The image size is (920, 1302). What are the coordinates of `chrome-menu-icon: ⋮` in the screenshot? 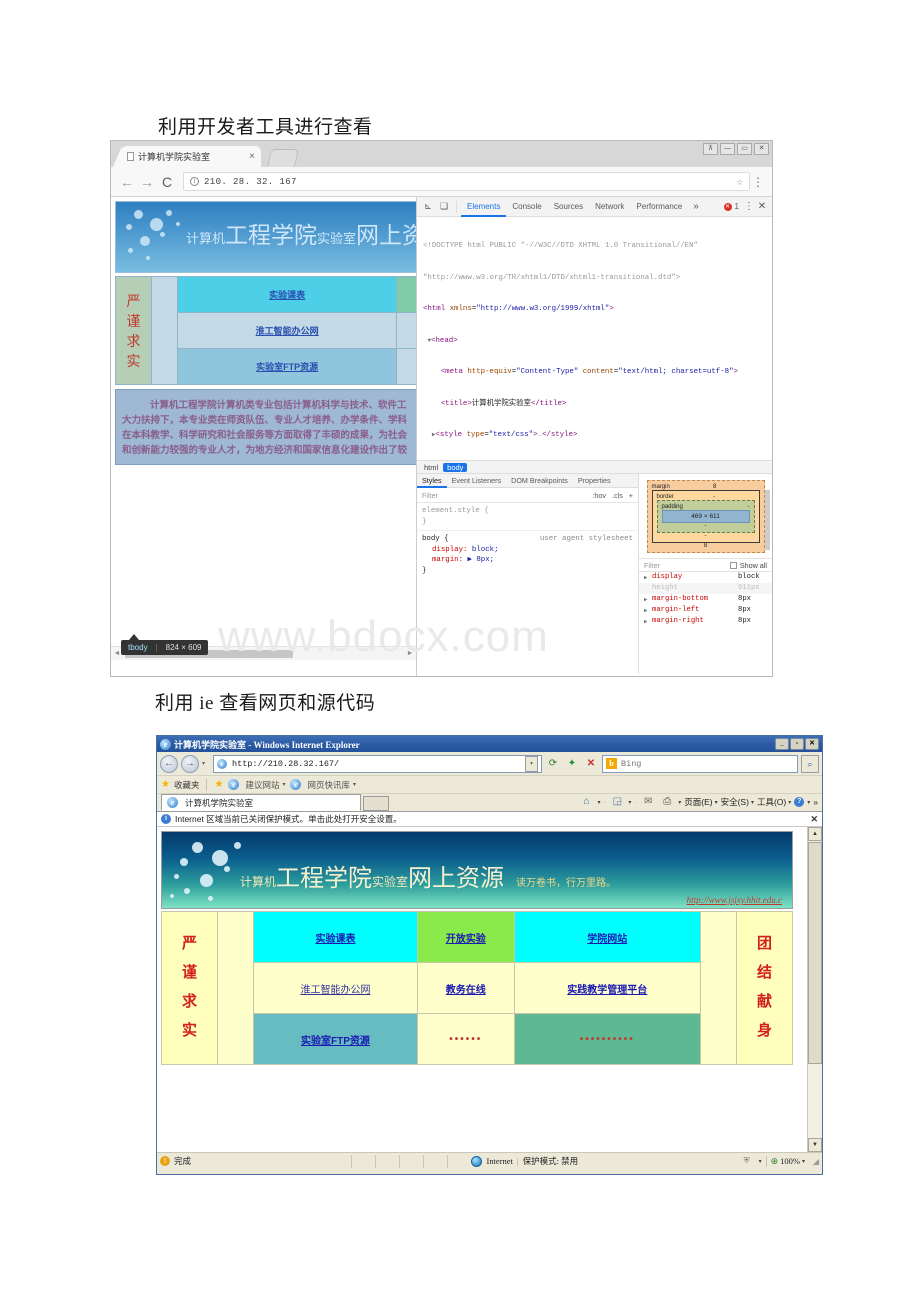 It's located at (758, 182).